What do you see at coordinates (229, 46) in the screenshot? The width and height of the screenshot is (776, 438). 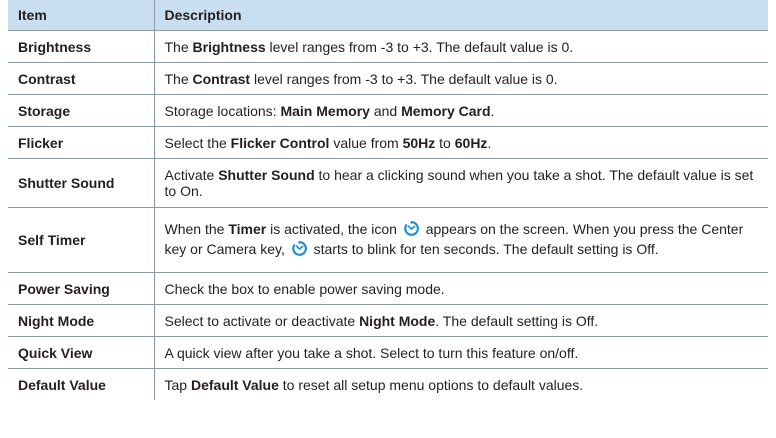 I see `desc-bold: Brightness` at bounding box center [229, 46].